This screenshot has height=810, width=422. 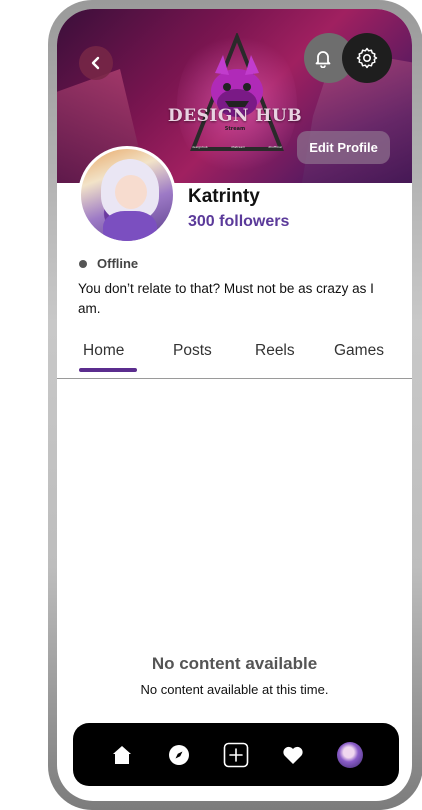 I want to click on back-button, so click(x=96, y=63).